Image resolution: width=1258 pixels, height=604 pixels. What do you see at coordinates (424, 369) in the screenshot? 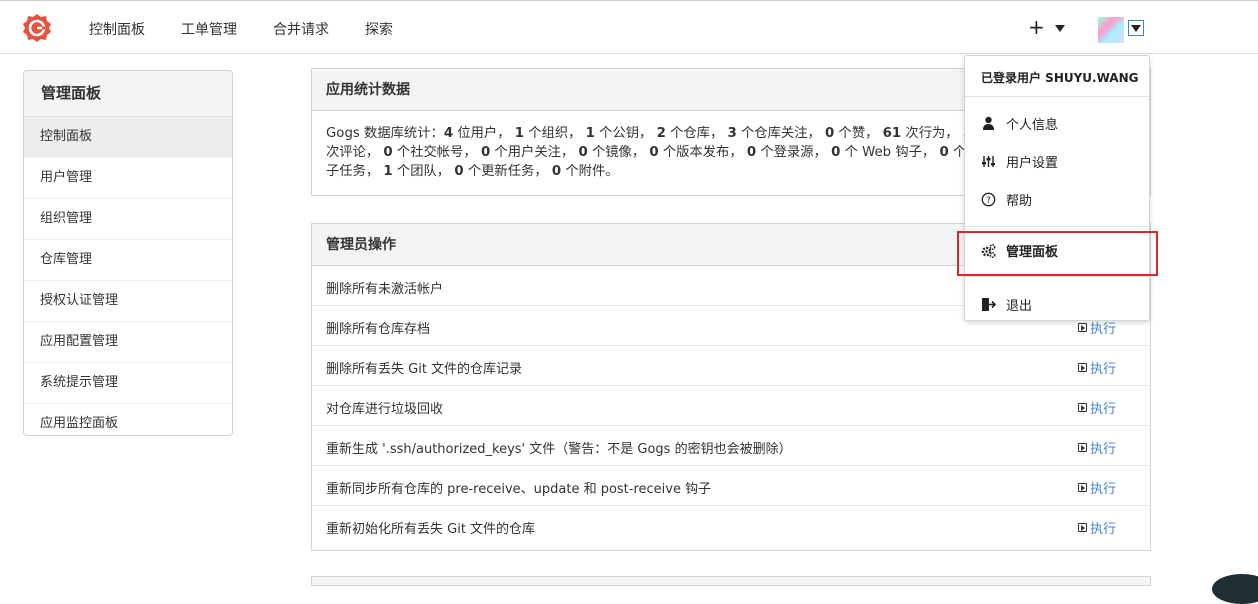
I see `operation-label: 删除所有丢失 Git 文件的仓库记录` at bounding box center [424, 369].